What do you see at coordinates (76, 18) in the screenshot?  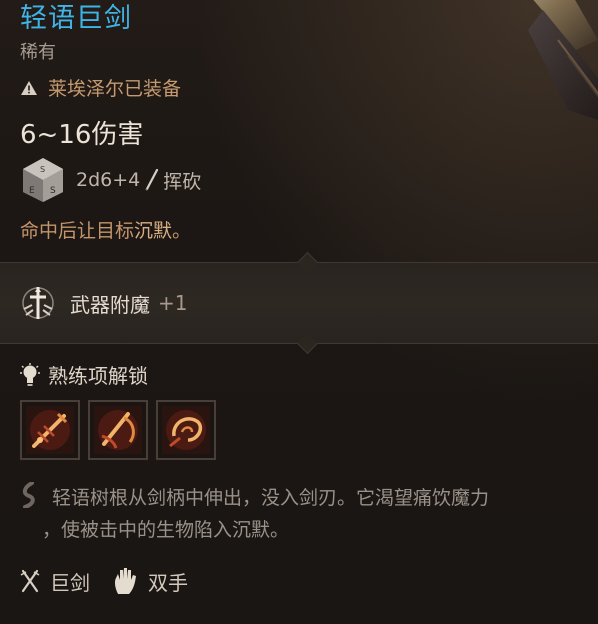 I see `item-name: 轻语巨剑` at bounding box center [76, 18].